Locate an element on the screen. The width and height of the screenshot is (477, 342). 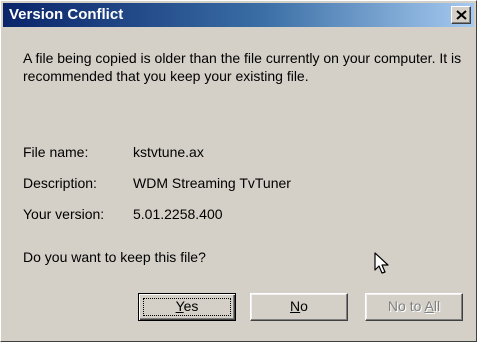
mouse-pointer-icon is located at coordinates (381, 263).